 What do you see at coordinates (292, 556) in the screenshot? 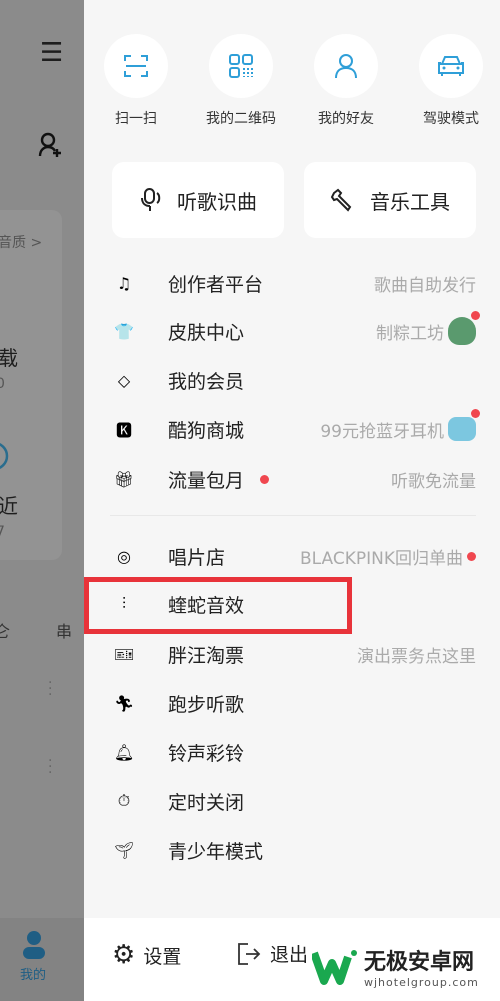
I see `menu-record-store: ◎ 唱片店 BLACKPINK回归单曲` at bounding box center [292, 556].